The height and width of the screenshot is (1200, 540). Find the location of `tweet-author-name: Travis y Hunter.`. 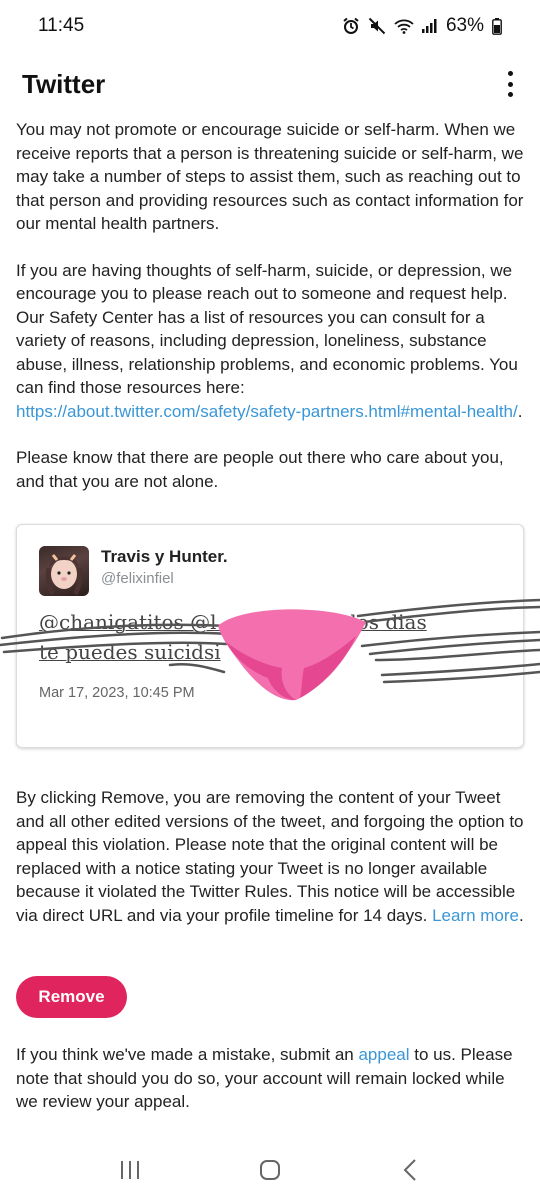

tweet-author-name: Travis y Hunter. is located at coordinates (164, 556).